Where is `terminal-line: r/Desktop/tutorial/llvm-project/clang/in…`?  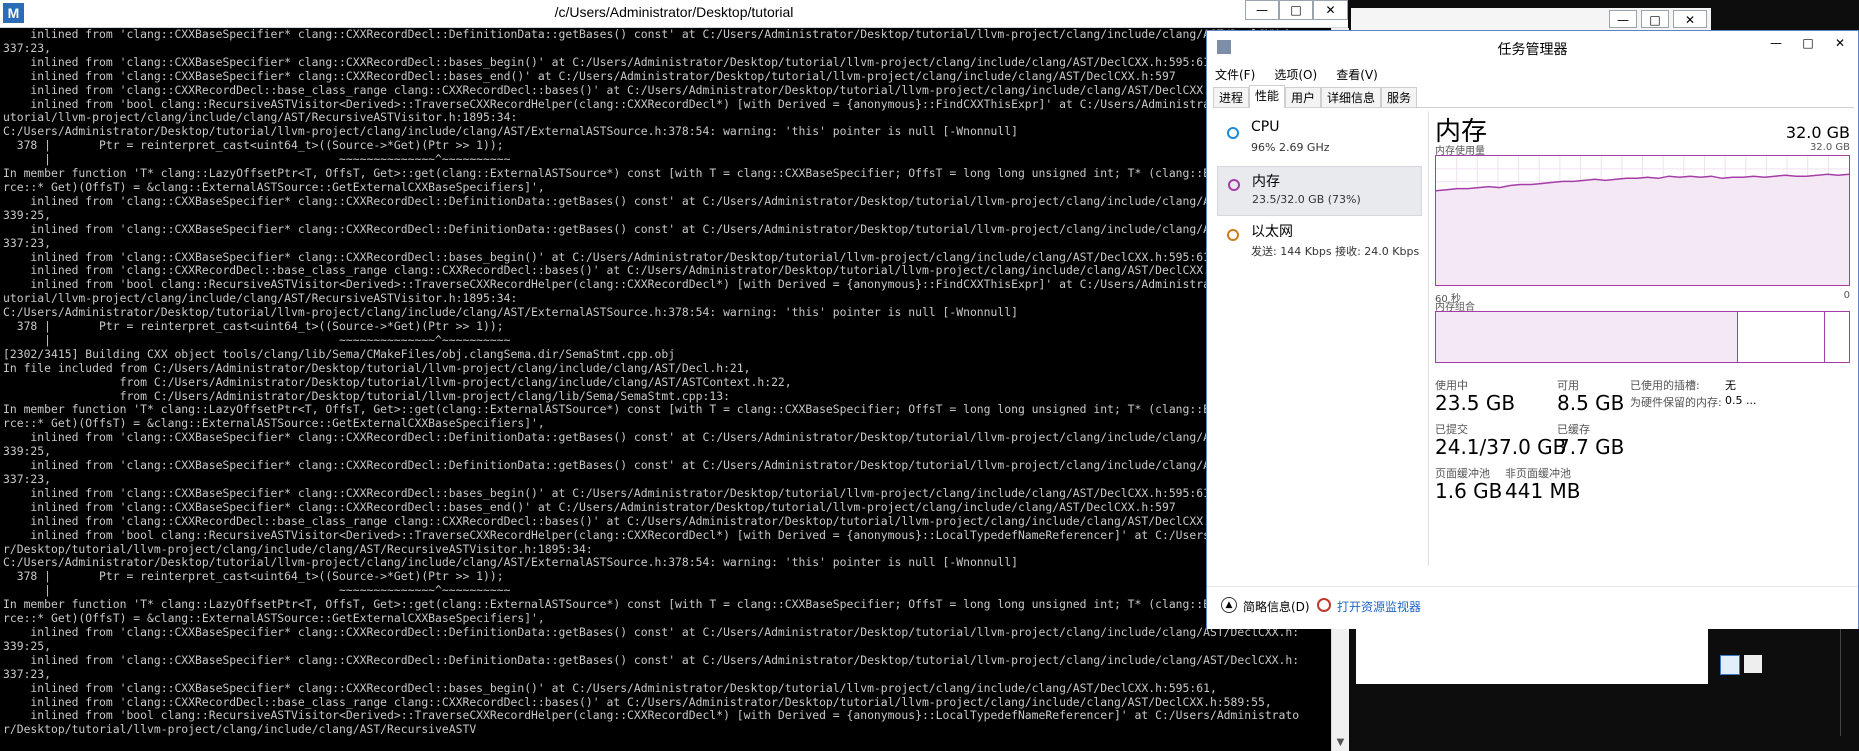 terminal-line: r/Desktop/tutorial/llvm-project/clang/in… is located at coordinates (298, 548).